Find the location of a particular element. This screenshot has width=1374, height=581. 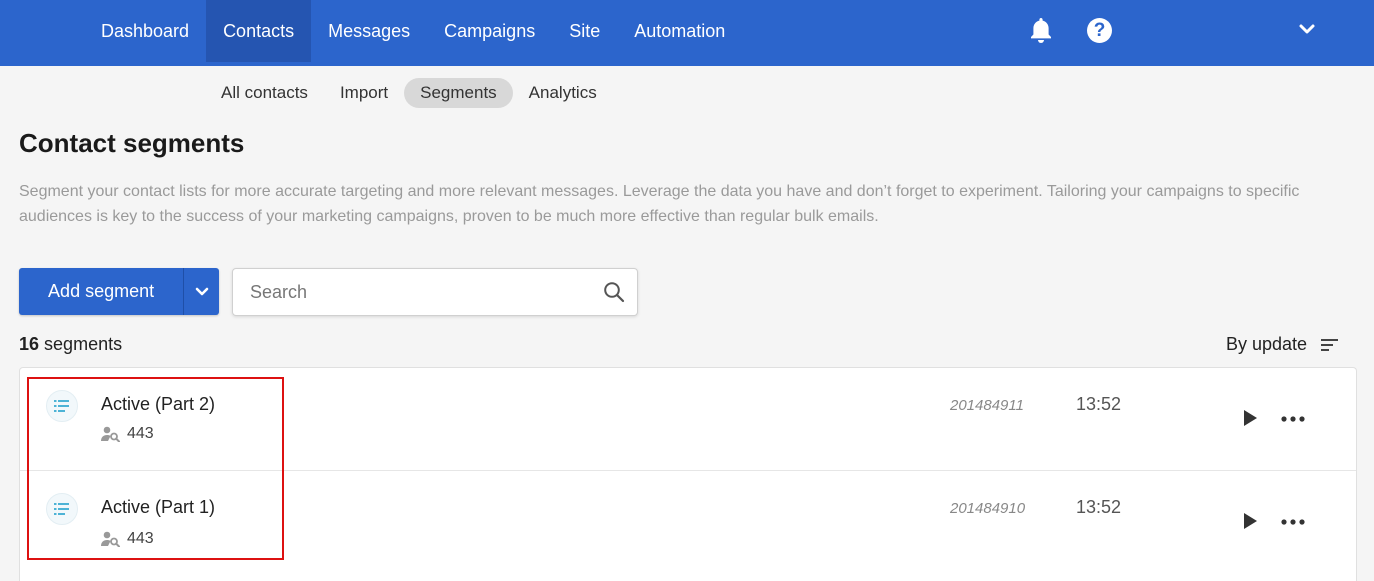

segment-id: 201484910 is located at coordinates (988, 508).